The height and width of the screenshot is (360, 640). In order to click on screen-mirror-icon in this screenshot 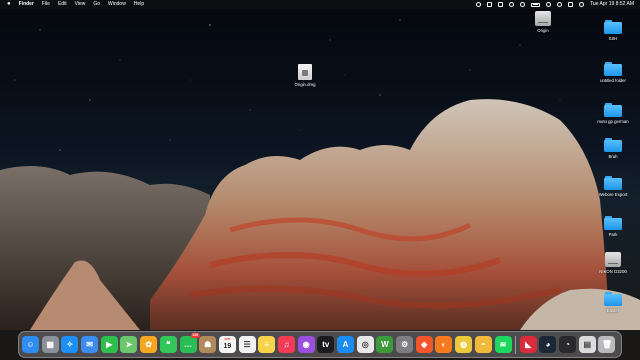, I will do `click(500, 4)`.